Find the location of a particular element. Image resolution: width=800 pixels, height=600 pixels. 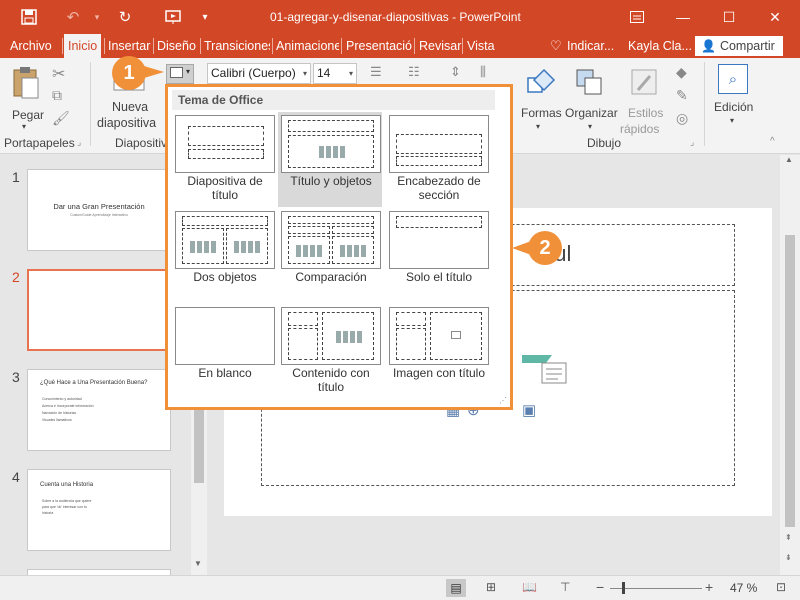

ribbon-display-options-icon is located at coordinates (637, 17).